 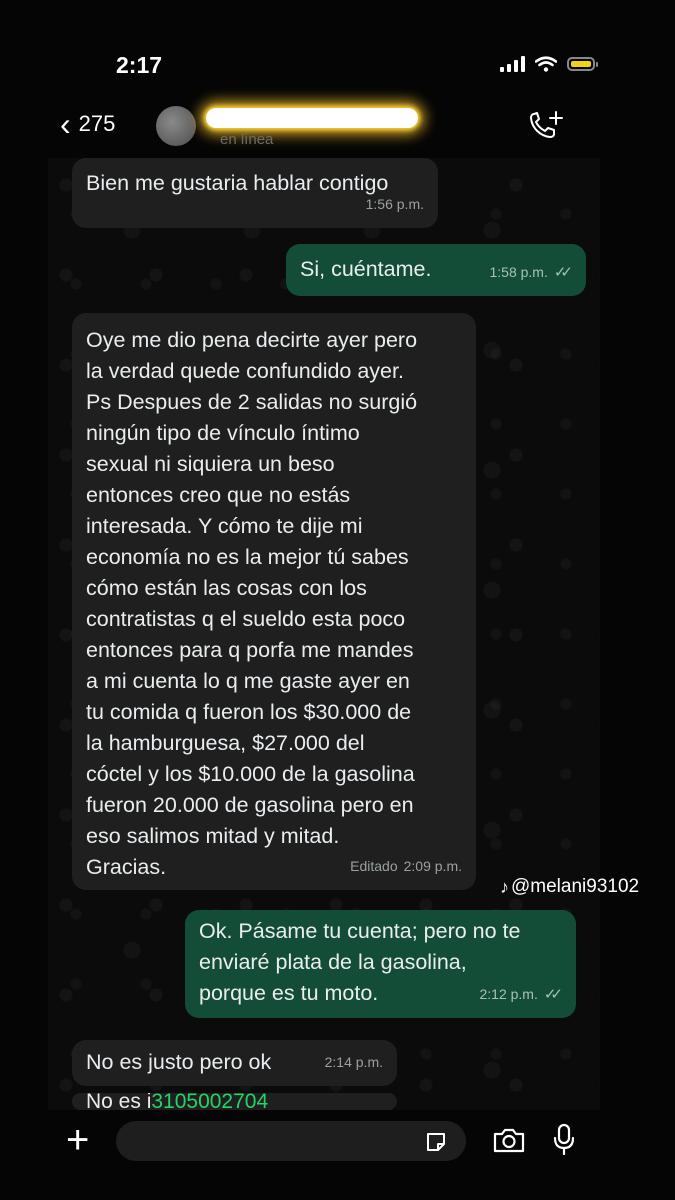 I want to click on microphone-icon, so click(x=564, y=1140).